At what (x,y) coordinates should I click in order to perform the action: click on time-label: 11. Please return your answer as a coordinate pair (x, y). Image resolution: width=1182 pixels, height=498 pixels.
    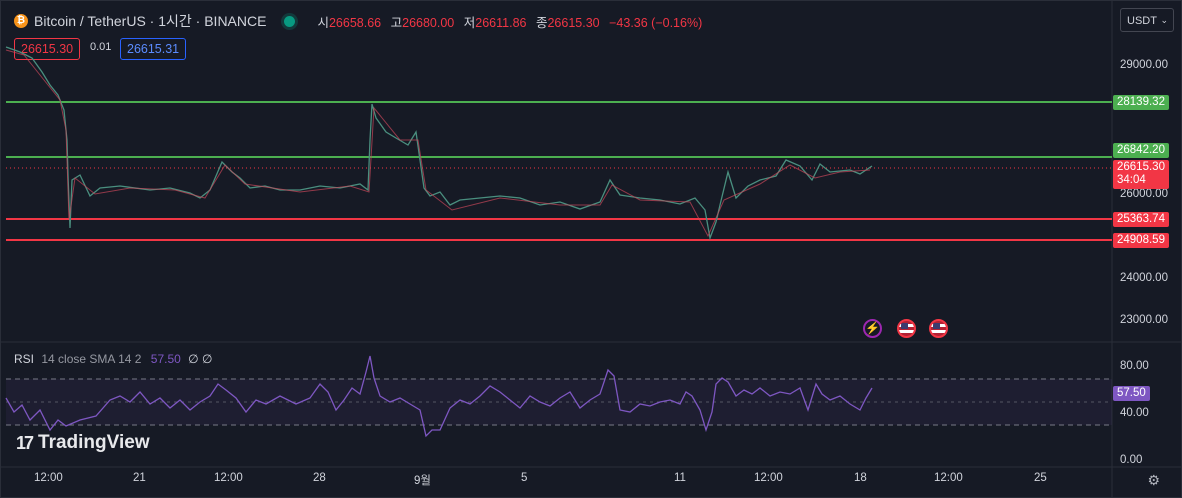
    Looking at the image, I should click on (680, 478).